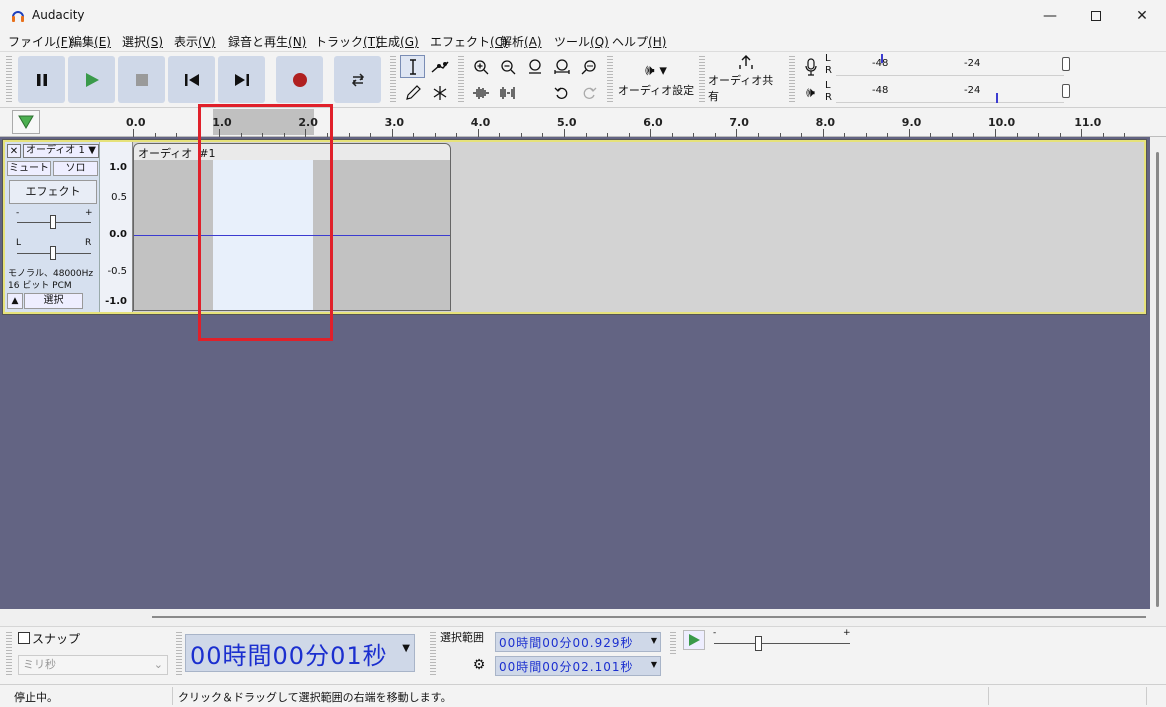  I want to click on menu-transport: 録音と再生(N), so click(267, 41).